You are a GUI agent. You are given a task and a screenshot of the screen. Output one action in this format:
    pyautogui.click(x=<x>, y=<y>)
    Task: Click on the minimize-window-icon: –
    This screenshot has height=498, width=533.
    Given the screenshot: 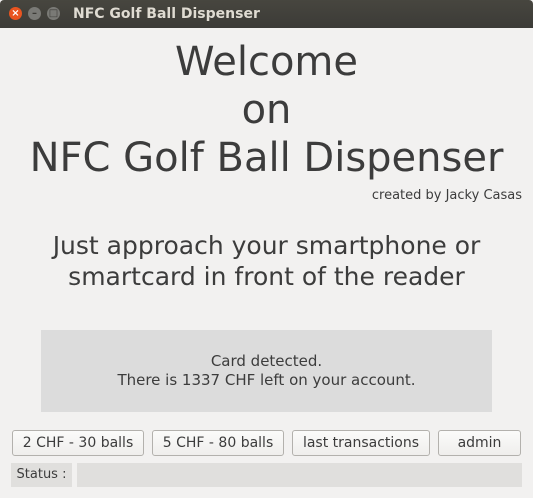 What is the action you would take?
    pyautogui.click(x=34, y=13)
    